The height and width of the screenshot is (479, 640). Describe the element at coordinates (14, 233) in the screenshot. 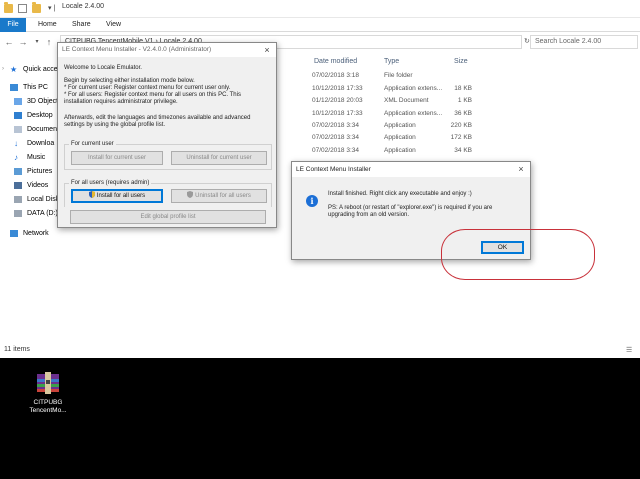

I see `network-icon` at that location.